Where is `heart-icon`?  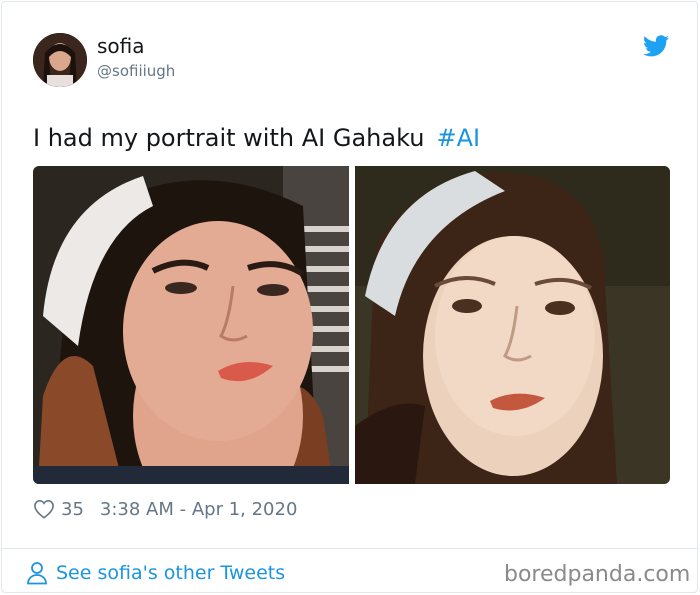
heart-icon is located at coordinates (44, 509).